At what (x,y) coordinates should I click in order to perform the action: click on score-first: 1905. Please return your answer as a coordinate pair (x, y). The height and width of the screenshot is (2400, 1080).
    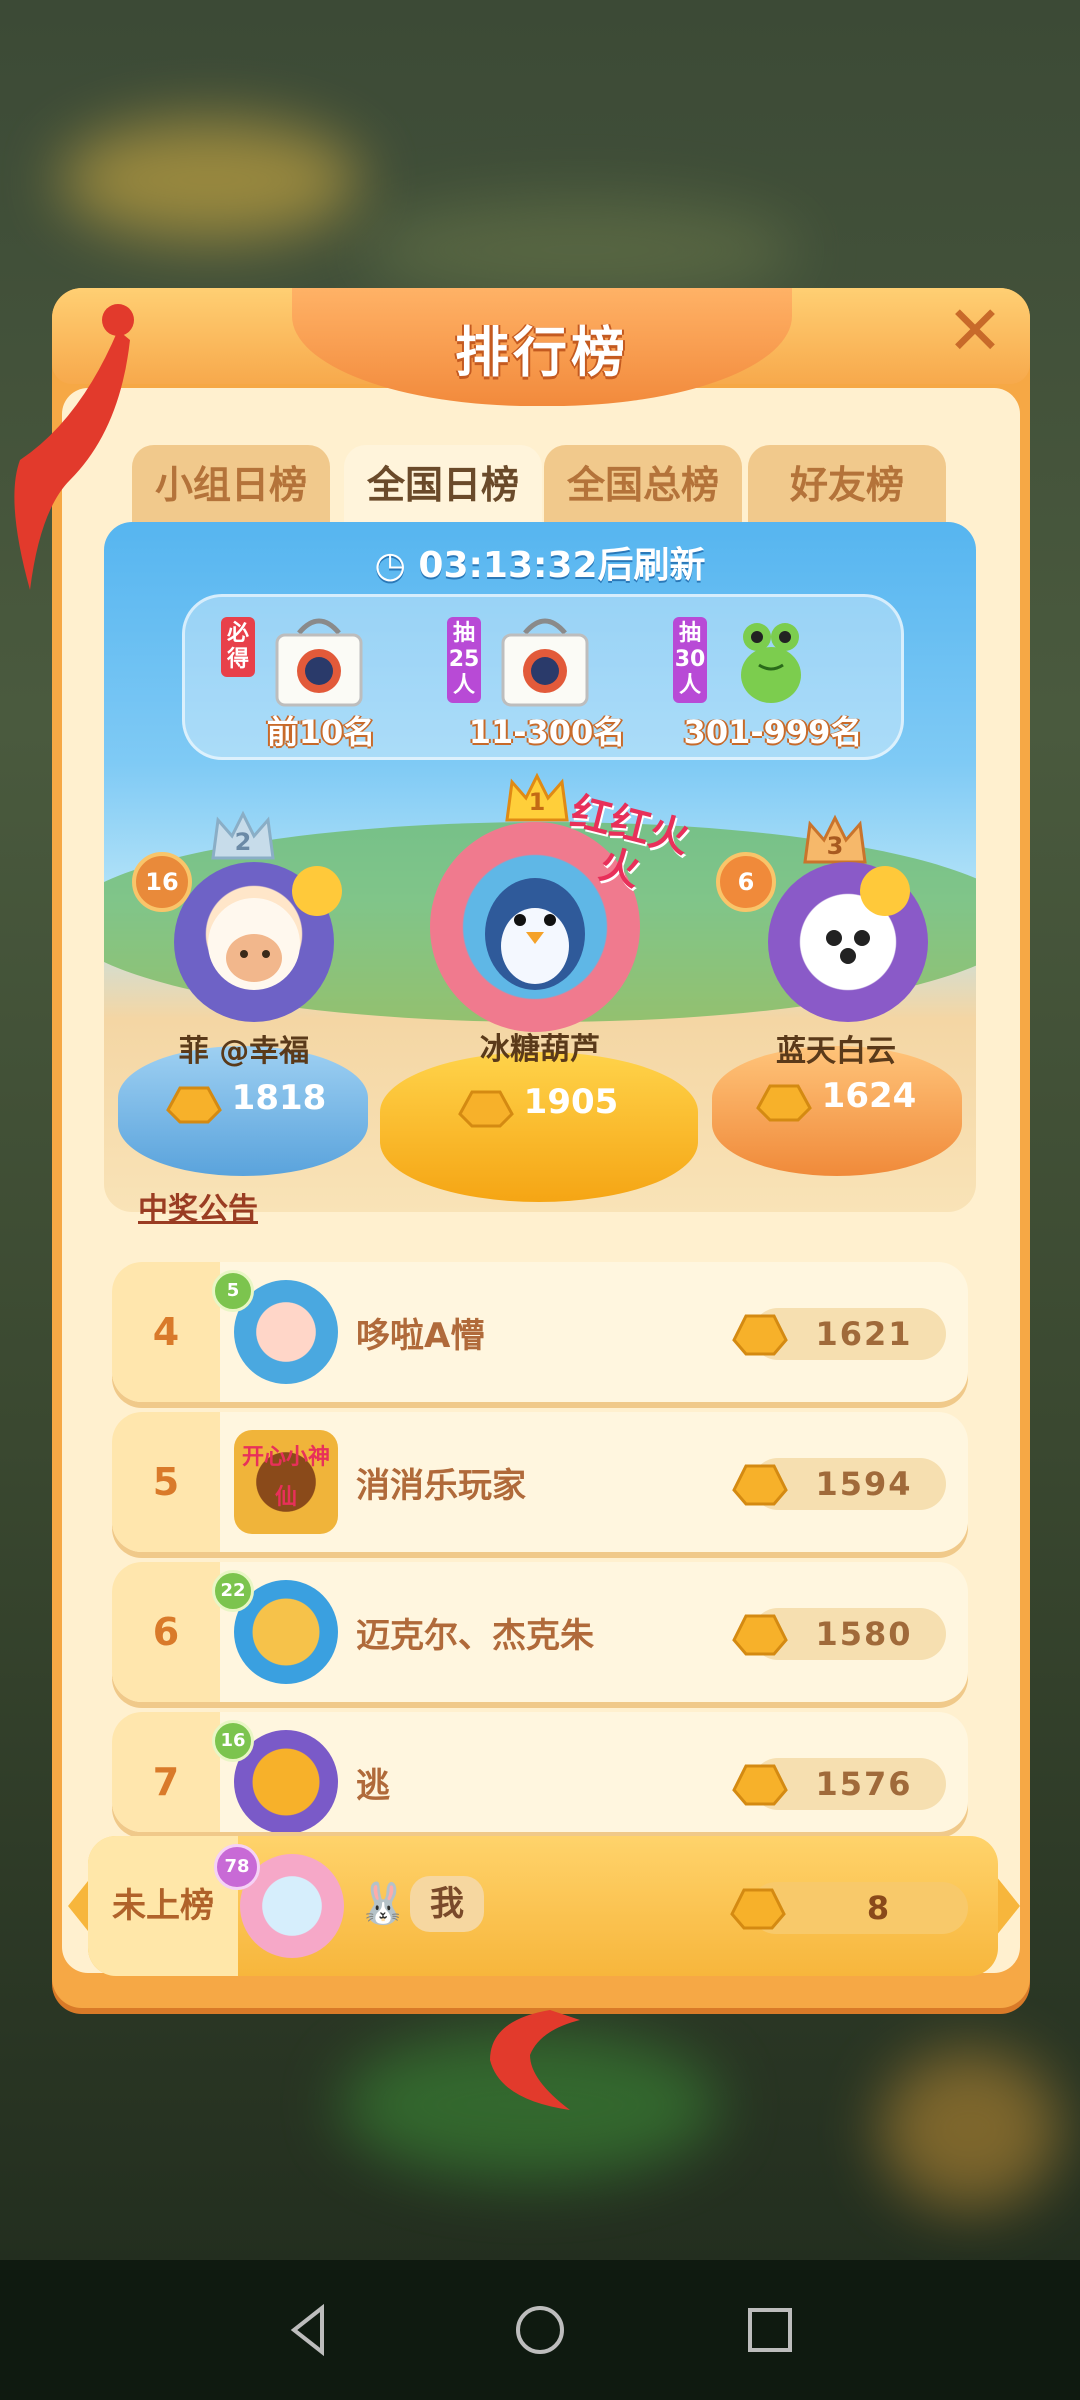
    Looking at the image, I should click on (571, 1102).